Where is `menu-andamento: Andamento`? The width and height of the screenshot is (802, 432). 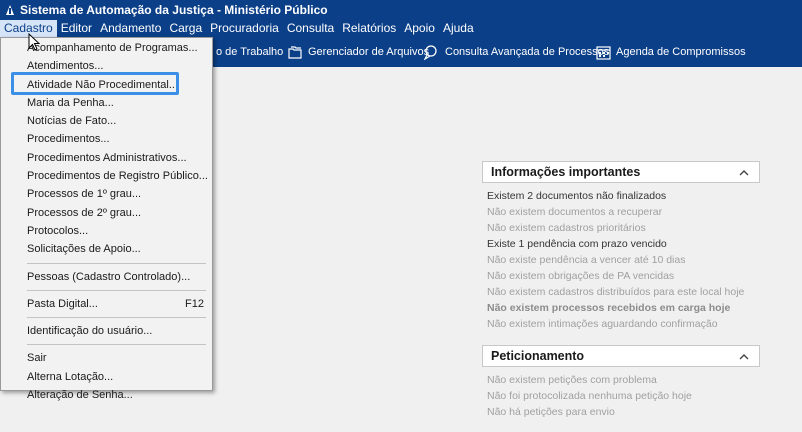
menu-andamento: Andamento is located at coordinates (130, 28).